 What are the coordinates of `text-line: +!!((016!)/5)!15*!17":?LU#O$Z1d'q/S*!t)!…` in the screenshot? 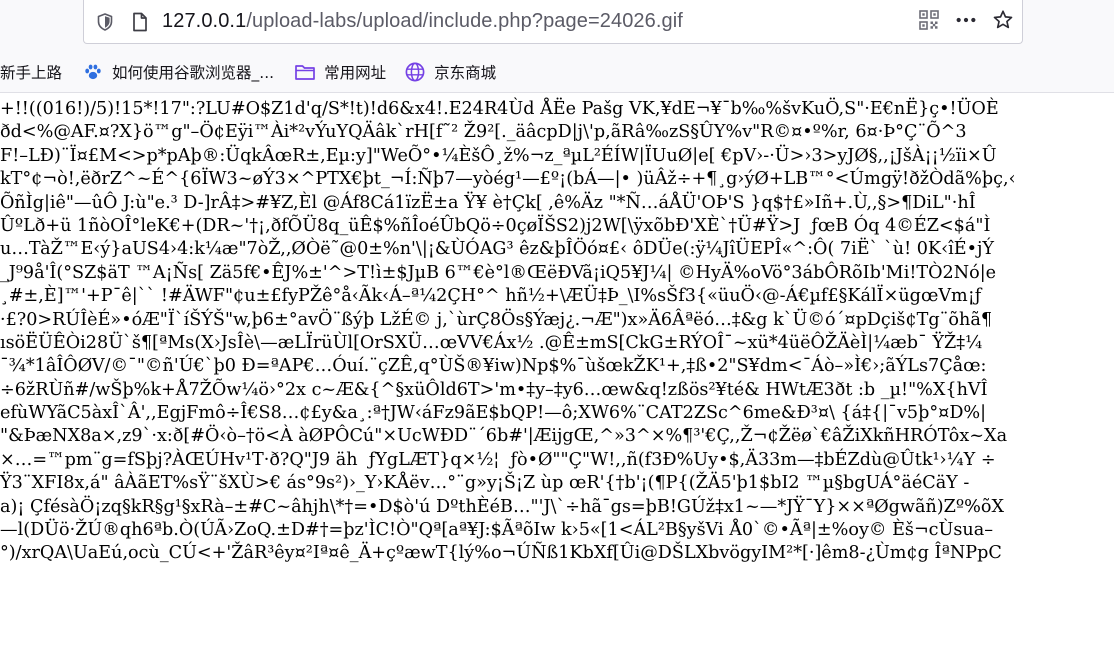 It's located at (499, 109).